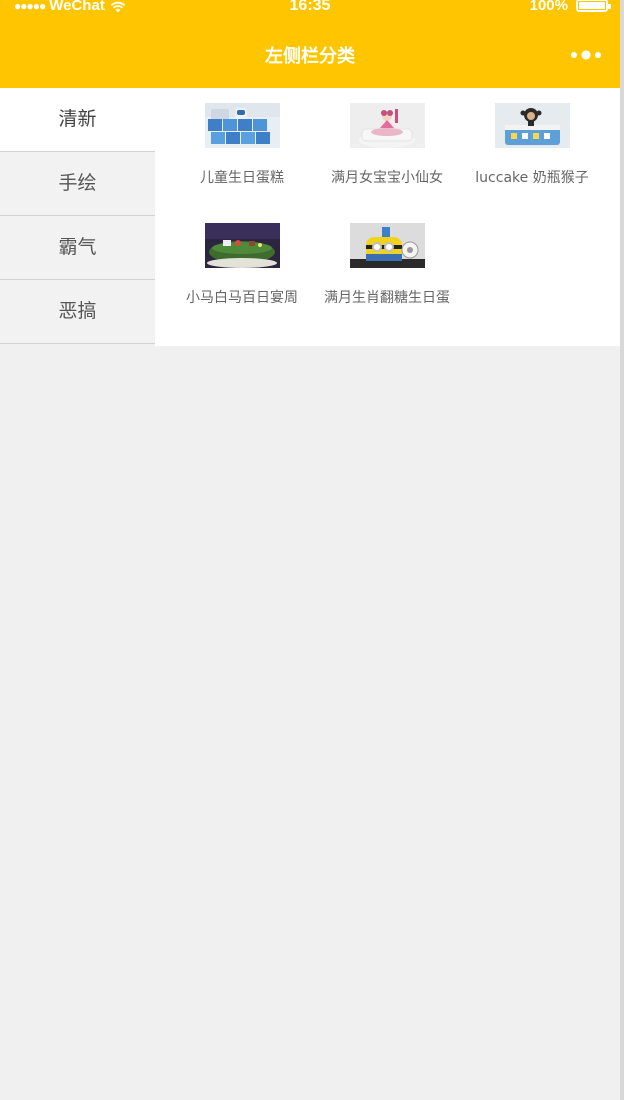  I want to click on page-title: 左侧栏分类, so click(310, 56).